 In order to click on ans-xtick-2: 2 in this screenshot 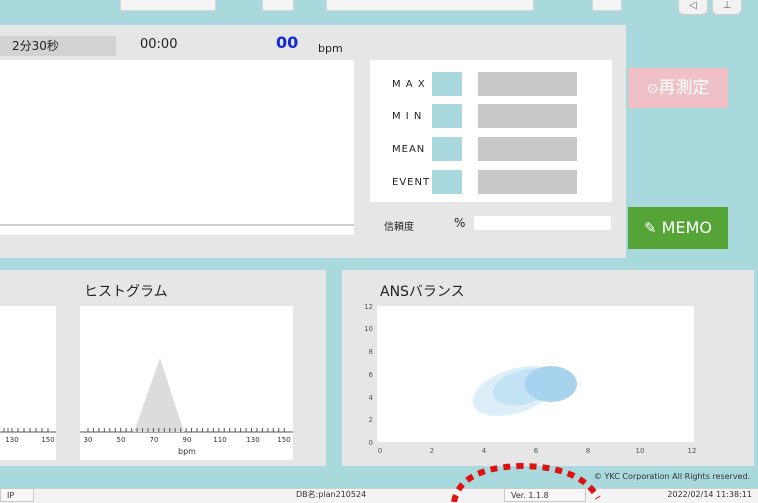, I will do `click(432, 451)`.